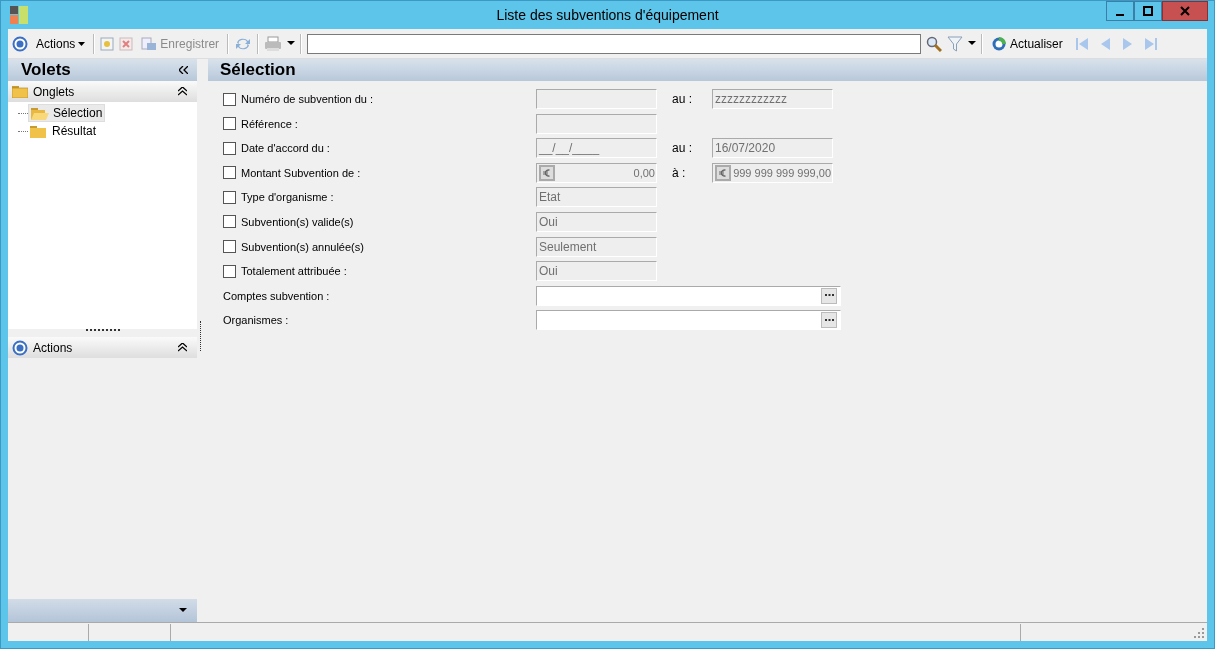  What do you see at coordinates (614, 43) in the screenshot?
I see `search-field` at bounding box center [614, 43].